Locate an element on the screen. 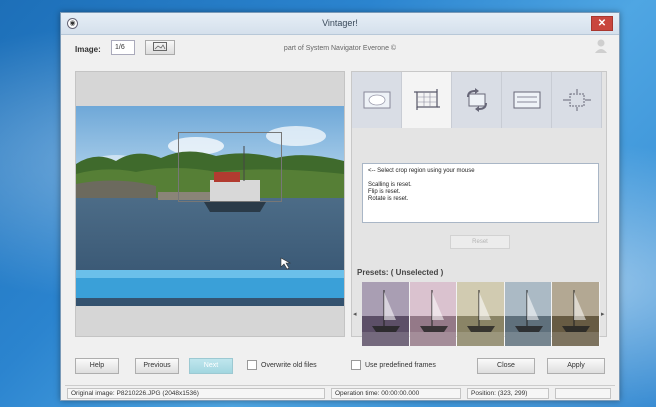  crop-icon is located at coordinates (426, 99).